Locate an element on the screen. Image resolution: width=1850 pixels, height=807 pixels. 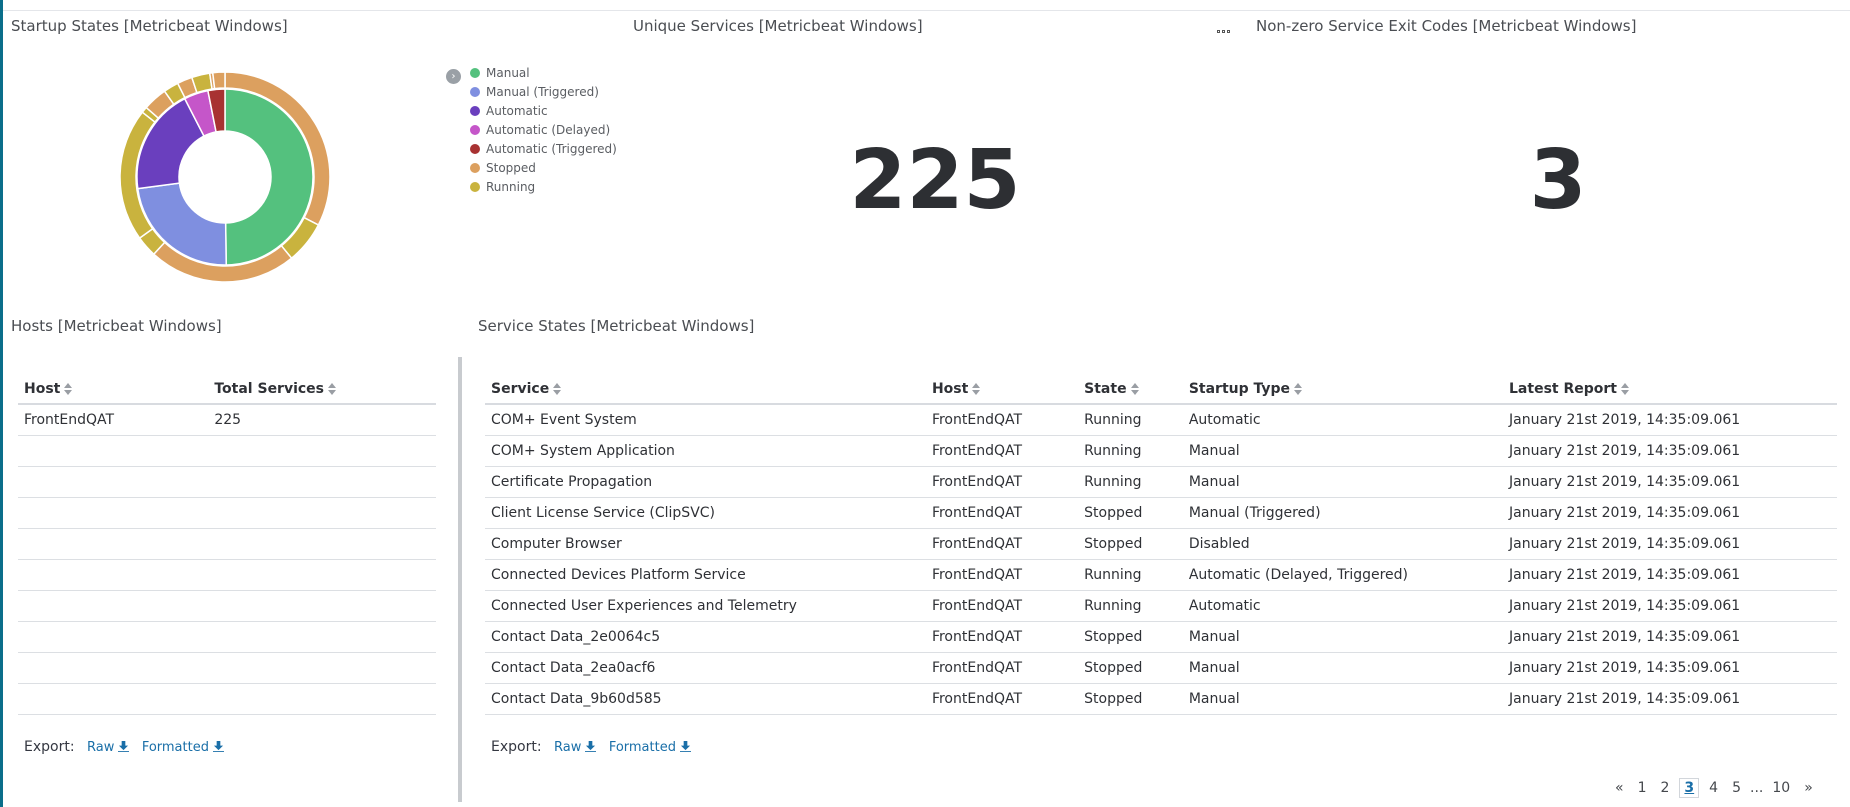
legend-item: Stopped is located at coordinates (543, 167).